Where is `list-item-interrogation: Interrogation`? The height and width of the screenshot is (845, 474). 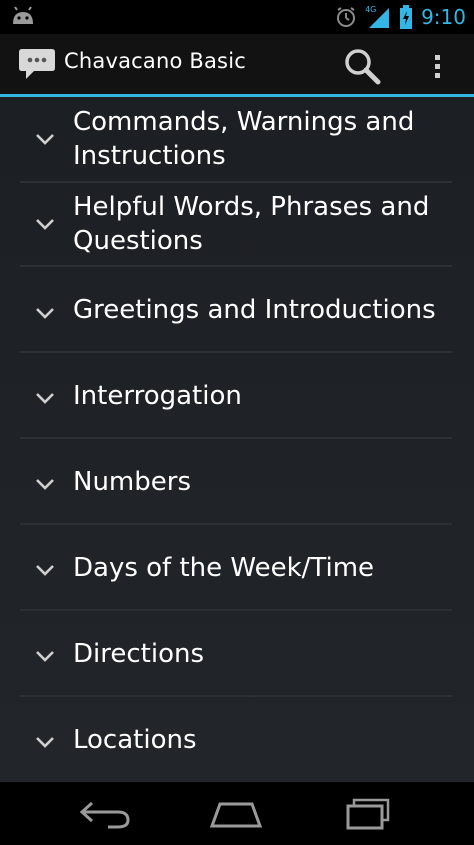 list-item-interrogation: Interrogation is located at coordinates (236, 396).